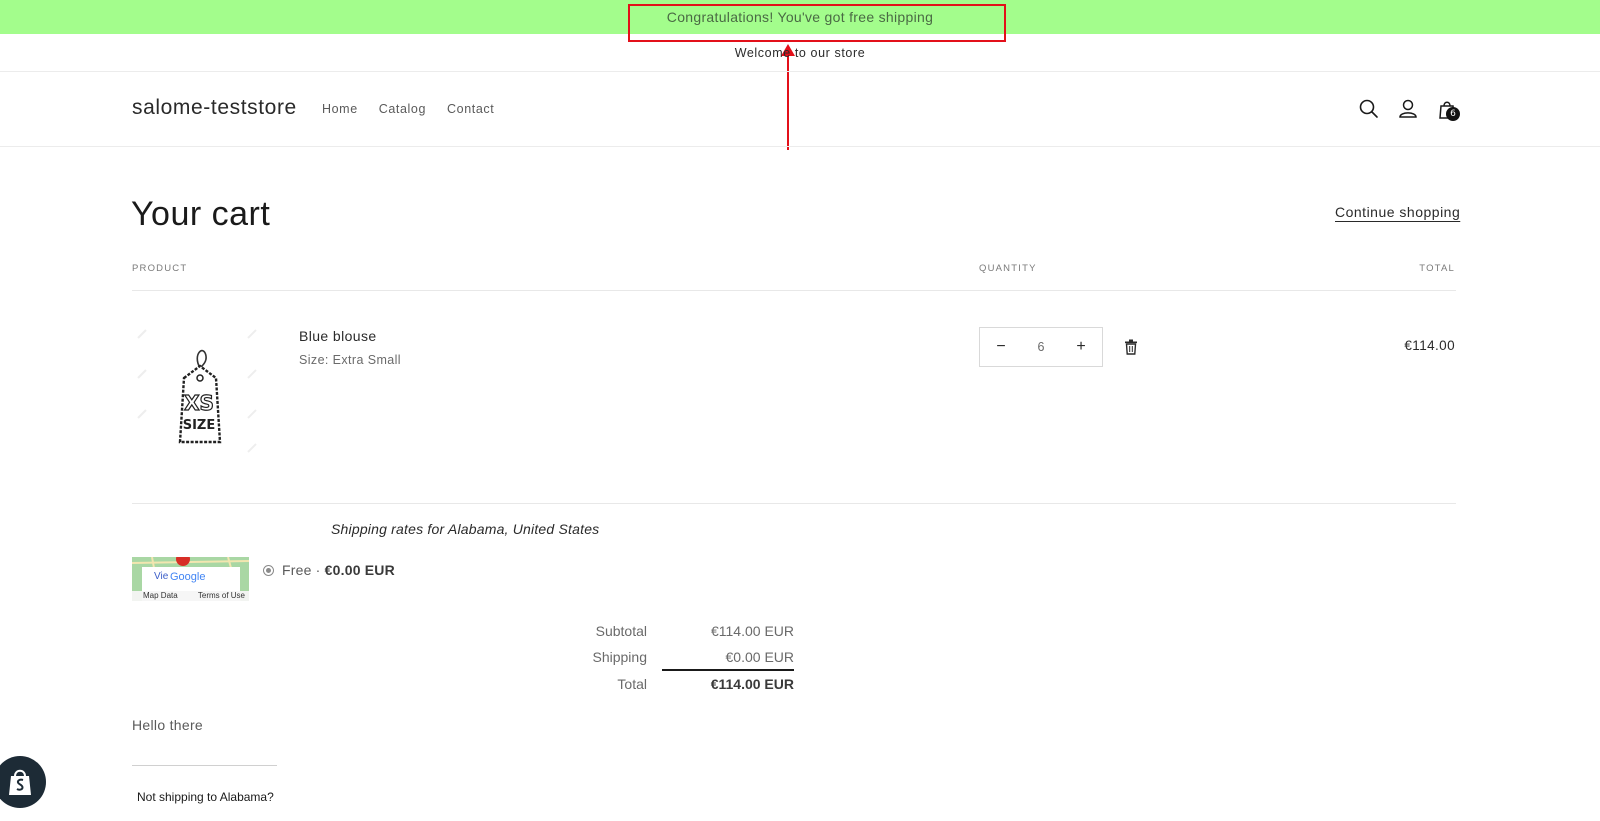 Image resolution: width=1600 pixels, height=821 pixels. What do you see at coordinates (1001, 347) in the screenshot?
I see `decrease-quantity-button: −` at bounding box center [1001, 347].